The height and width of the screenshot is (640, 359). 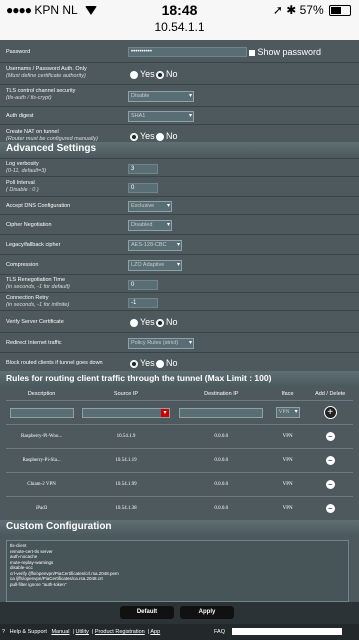 What do you see at coordinates (155, 245) in the screenshot?
I see `legacy-select: AES-128-CBC` at bounding box center [155, 245].